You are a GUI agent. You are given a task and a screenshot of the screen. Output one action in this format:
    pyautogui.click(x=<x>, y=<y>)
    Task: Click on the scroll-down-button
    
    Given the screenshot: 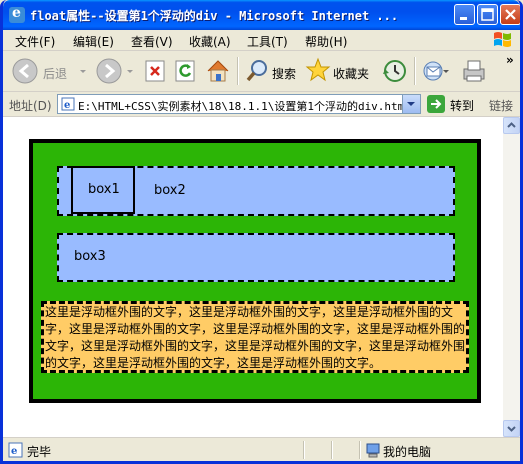 What is the action you would take?
    pyautogui.click(x=511, y=428)
    